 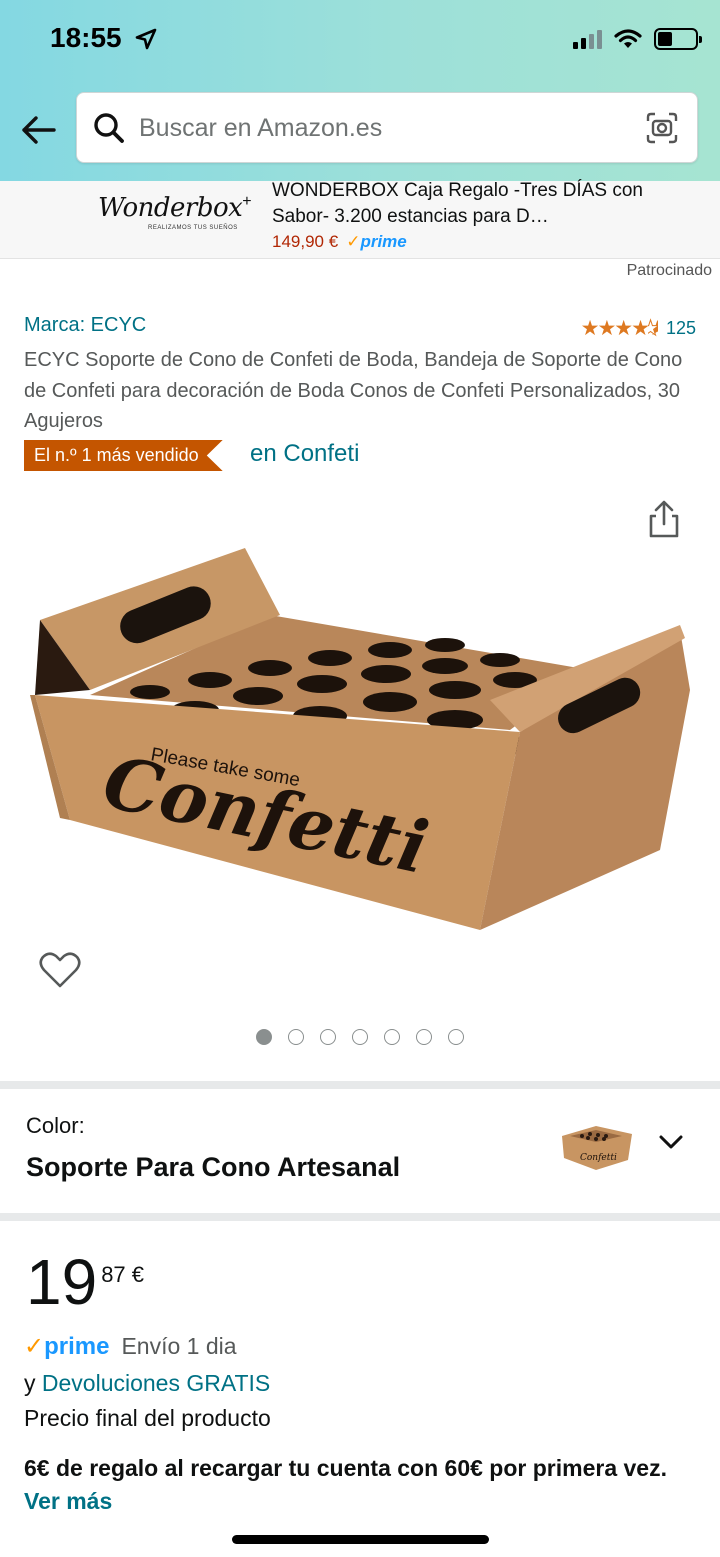 What do you see at coordinates (360, 1539) in the screenshot?
I see `home-indicator` at bounding box center [360, 1539].